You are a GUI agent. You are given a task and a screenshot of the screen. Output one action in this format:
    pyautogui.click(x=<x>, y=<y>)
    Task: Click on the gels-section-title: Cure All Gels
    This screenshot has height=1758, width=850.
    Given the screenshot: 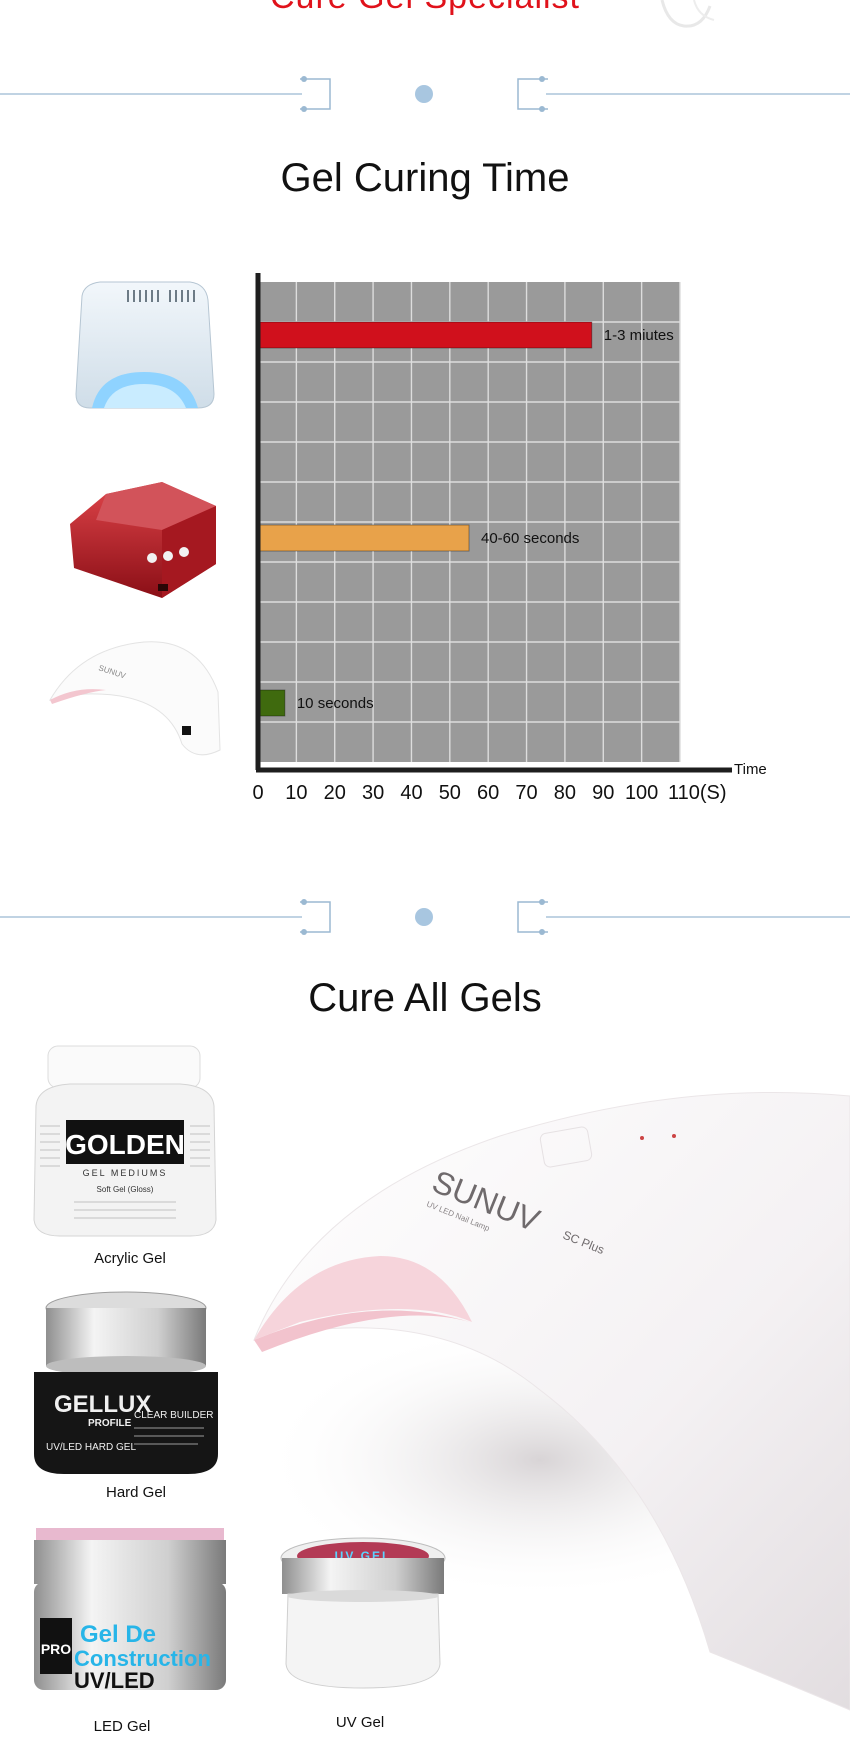 What is the action you would take?
    pyautogui.click(x=425, y=998)
    